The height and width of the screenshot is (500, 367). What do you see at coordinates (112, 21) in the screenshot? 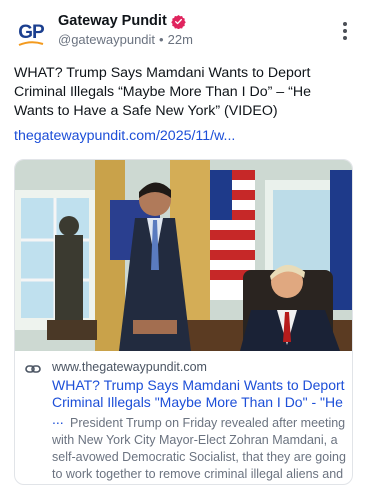
I see `display-name: Gateway Pundit` at bounding box center [112, 21].